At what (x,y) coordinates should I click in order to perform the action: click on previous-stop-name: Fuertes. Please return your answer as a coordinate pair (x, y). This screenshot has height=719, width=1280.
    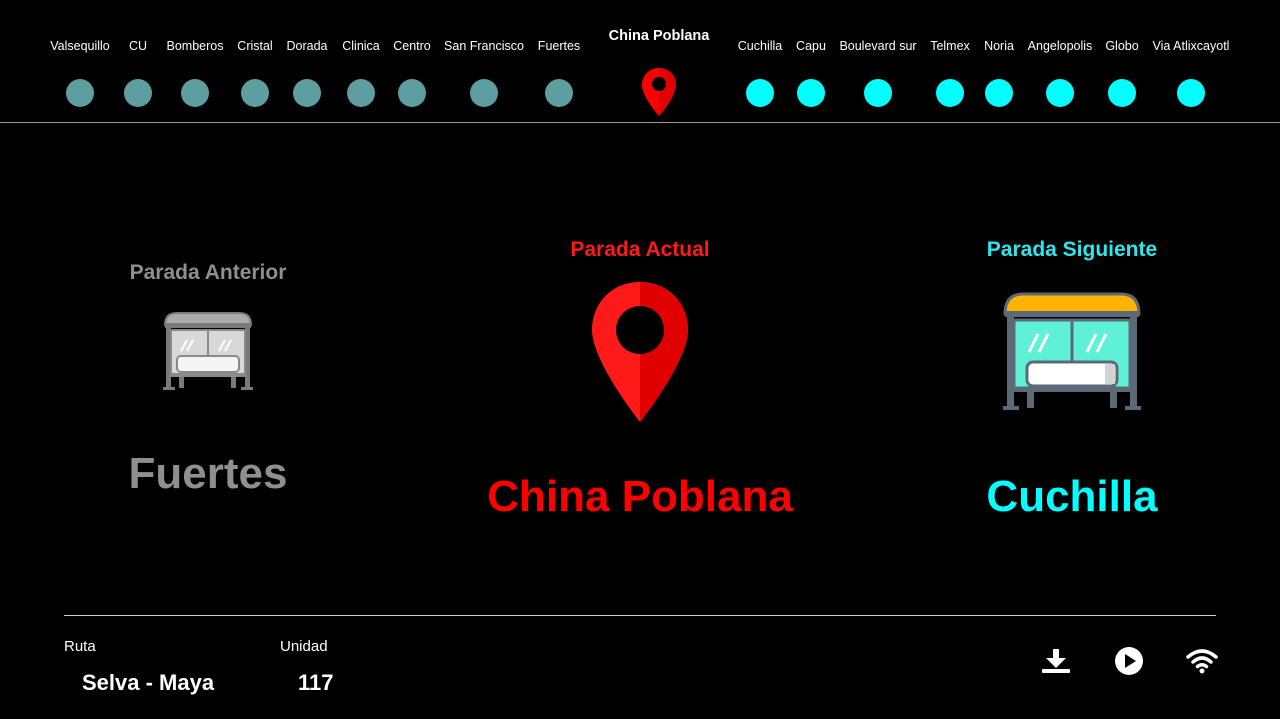
    Looking at the image, I should click on (208, 473).